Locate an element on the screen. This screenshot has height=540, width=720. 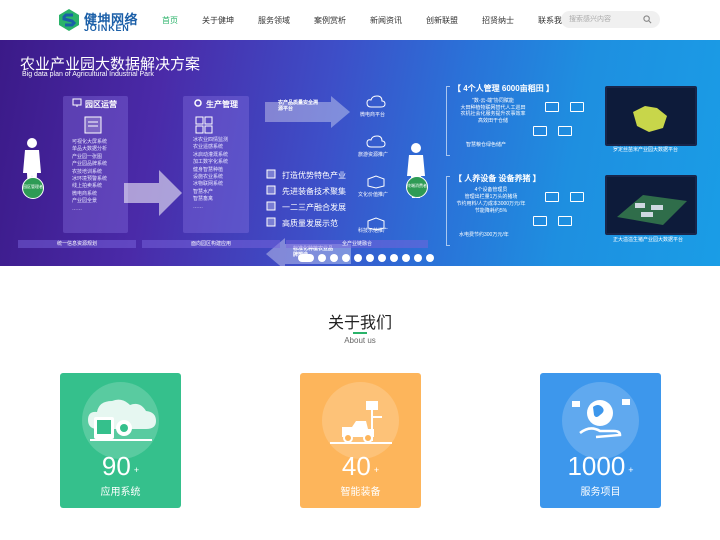
feature-item: 高质量发展示范 is located at coordinates (310, 223).